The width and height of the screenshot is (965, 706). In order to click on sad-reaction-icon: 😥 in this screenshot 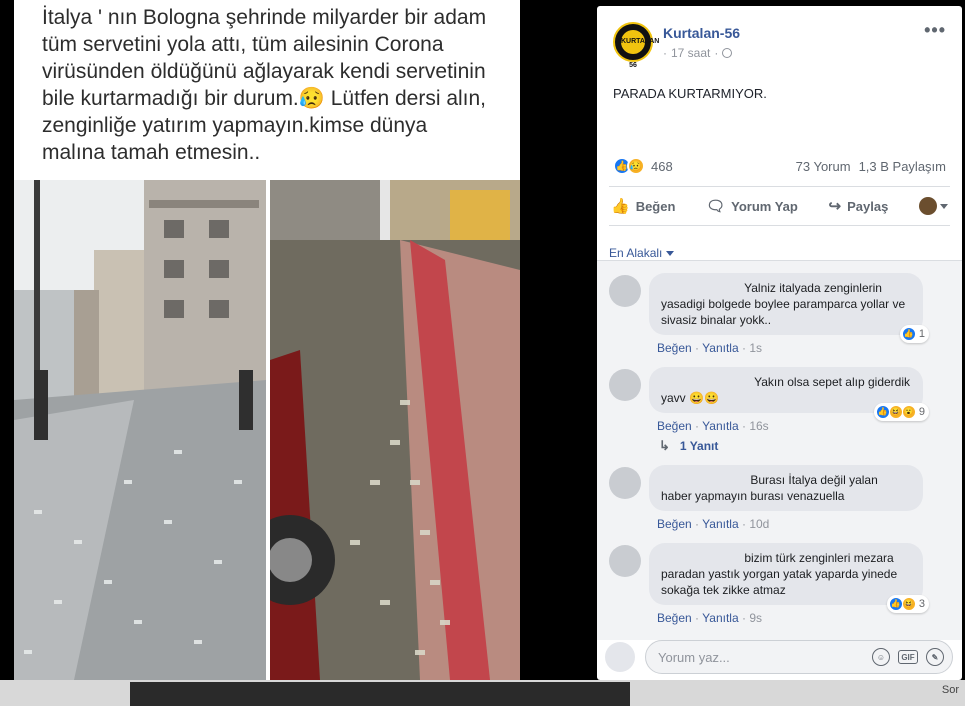, I will do `click(636, 166)`.